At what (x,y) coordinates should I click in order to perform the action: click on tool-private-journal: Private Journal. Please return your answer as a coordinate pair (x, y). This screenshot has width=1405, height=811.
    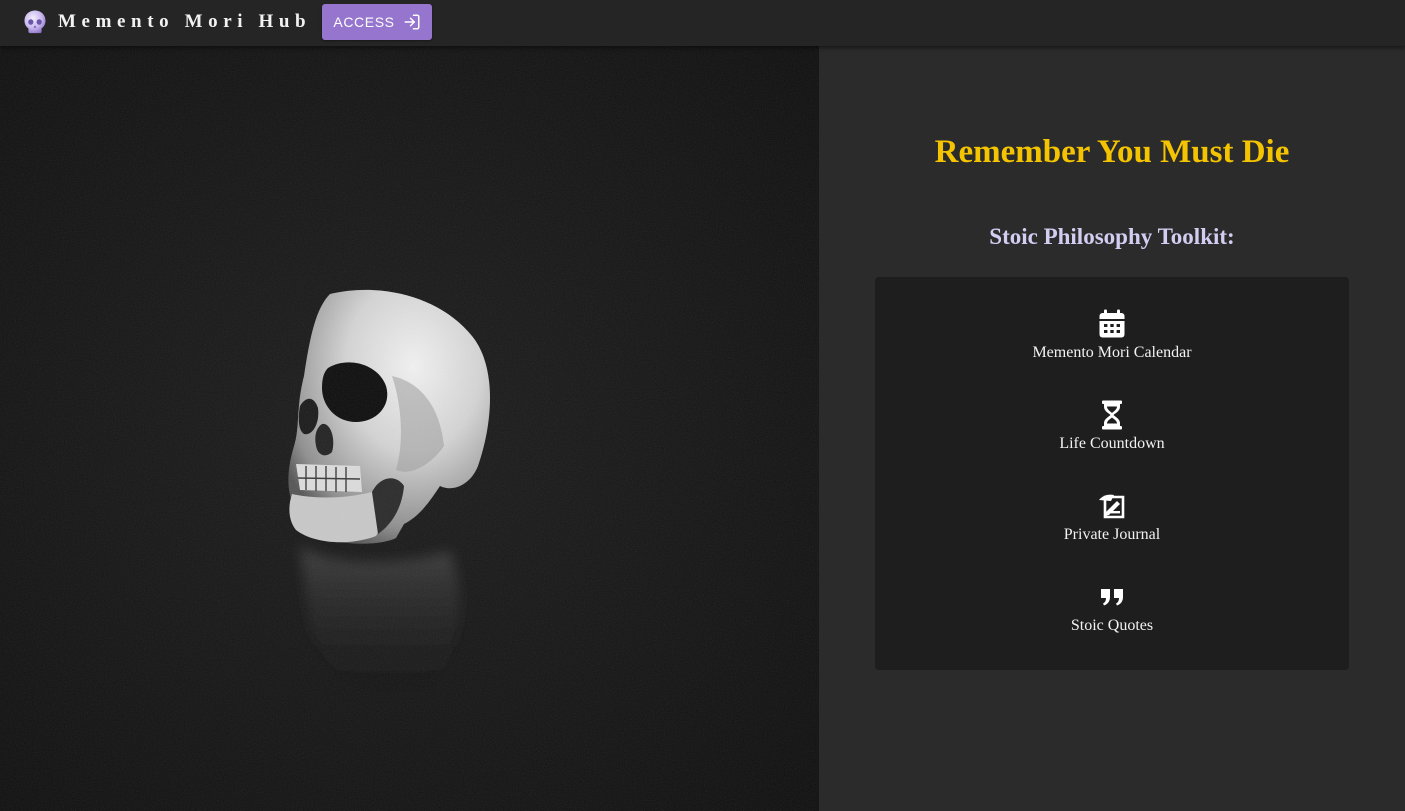
    Looking at the image, I should click on (1112, 525).